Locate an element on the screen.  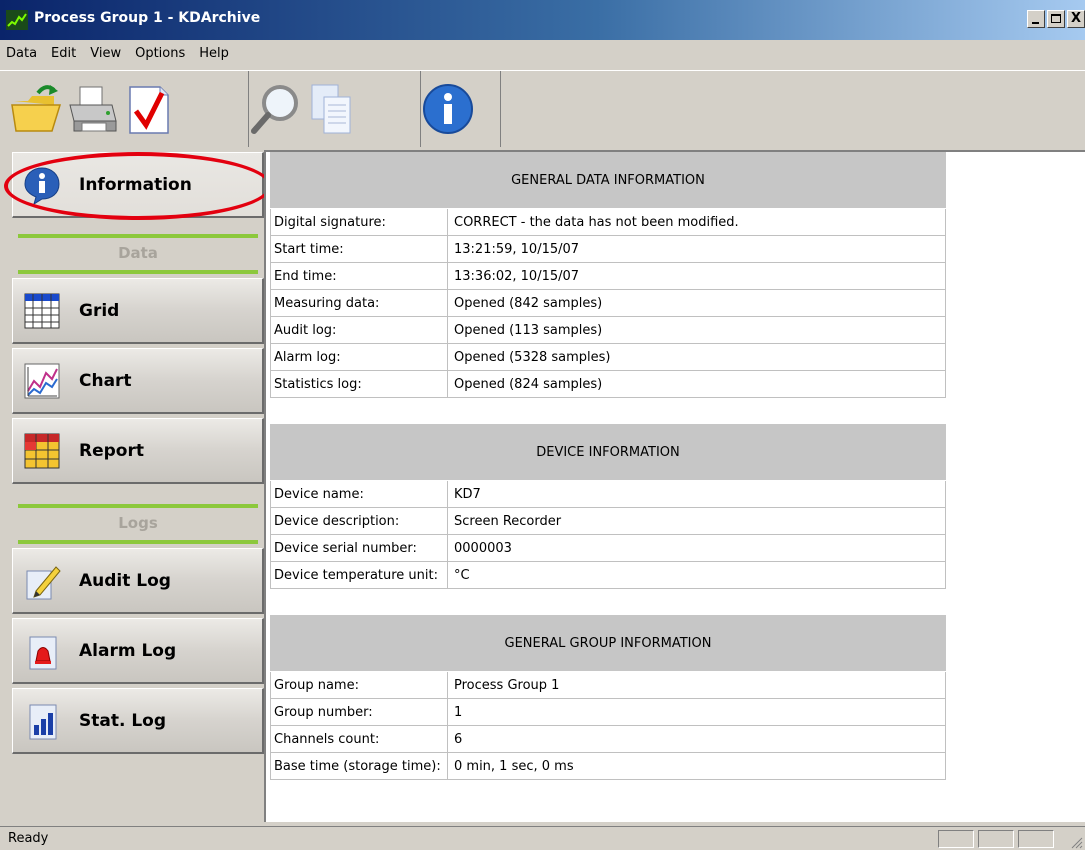
sidebar-item-grid: Grid is located at coordinates (138, 311).